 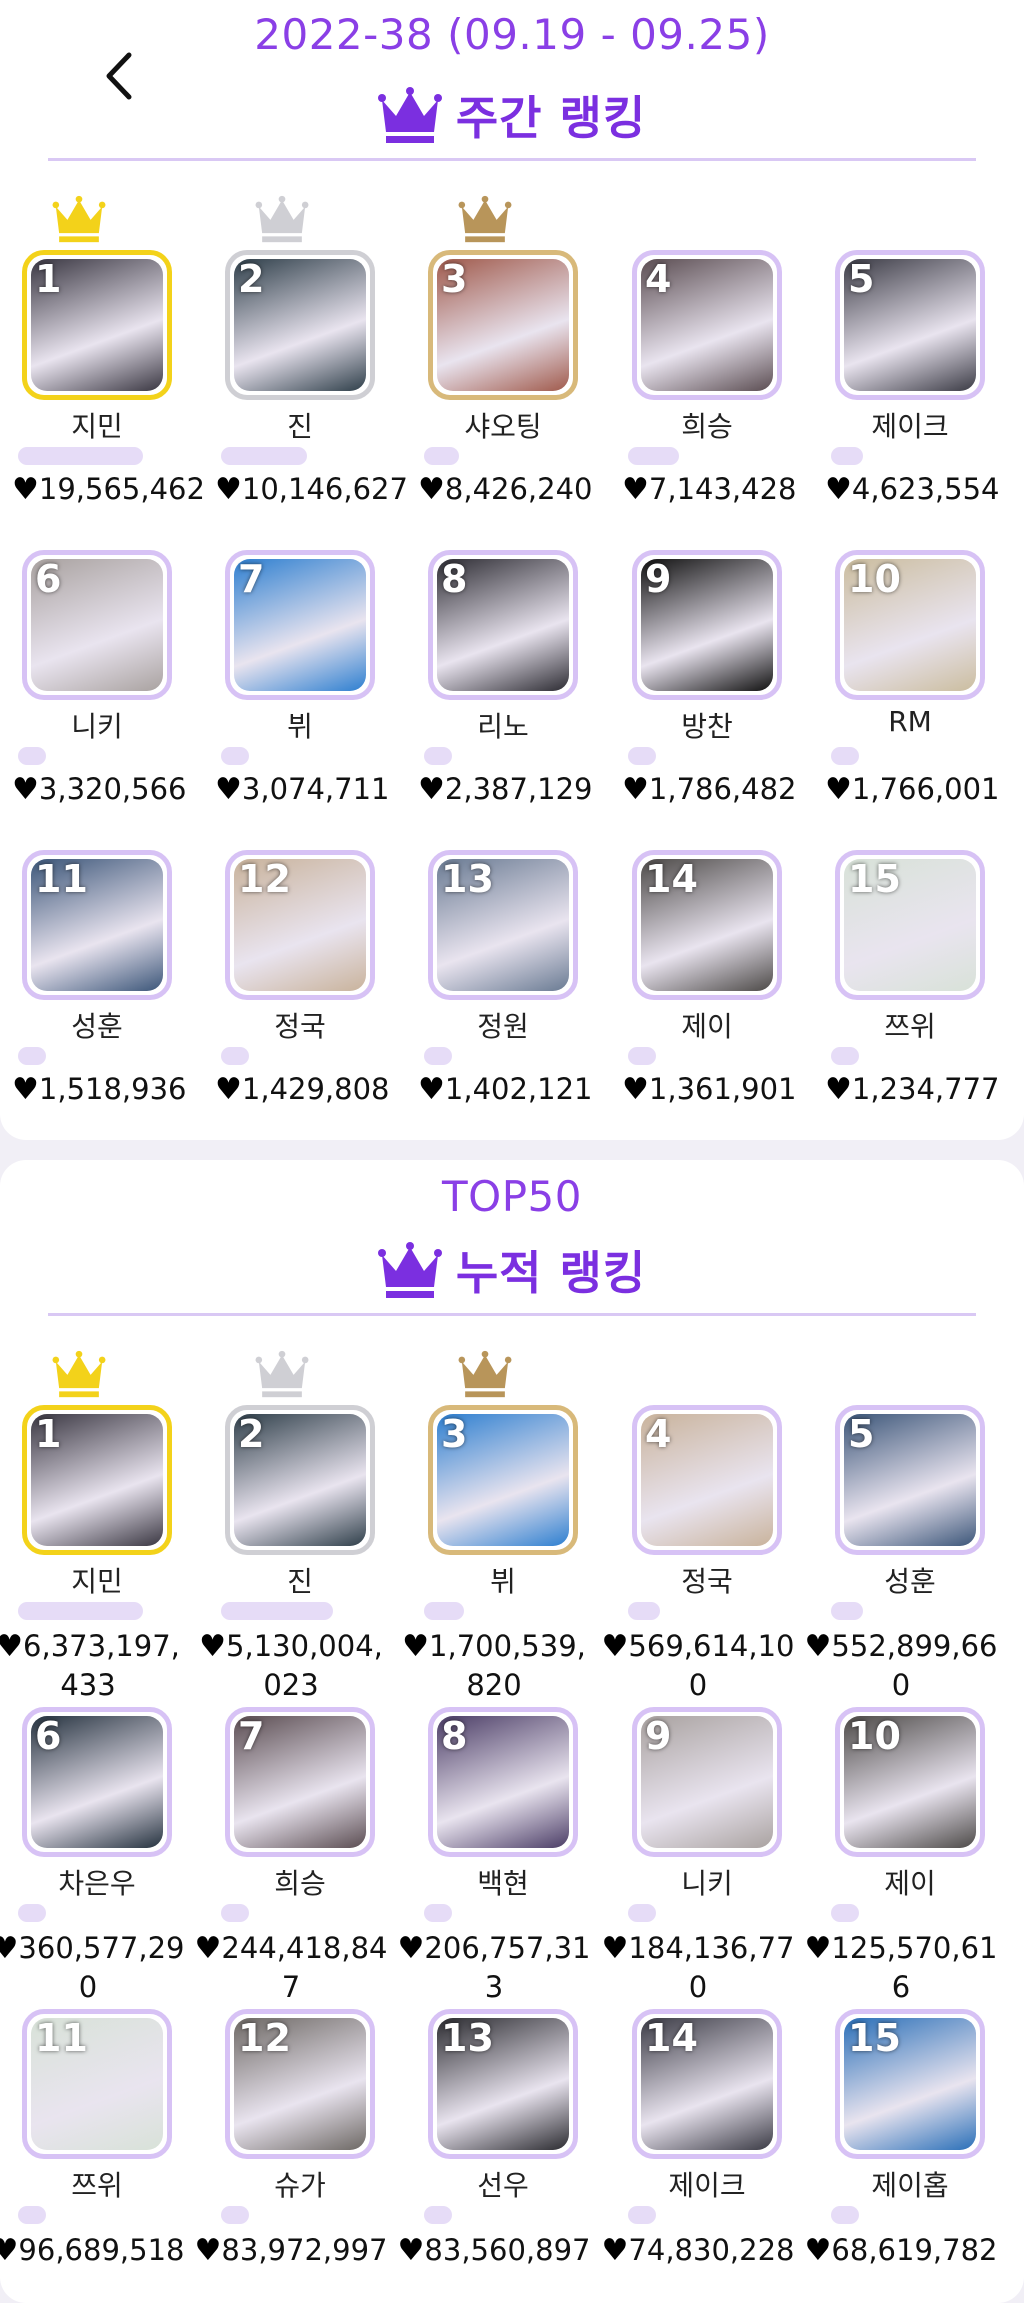 I want to click on rank-item: 1 지민 ♥6,373,197,433, so click(x=90, y=1526).